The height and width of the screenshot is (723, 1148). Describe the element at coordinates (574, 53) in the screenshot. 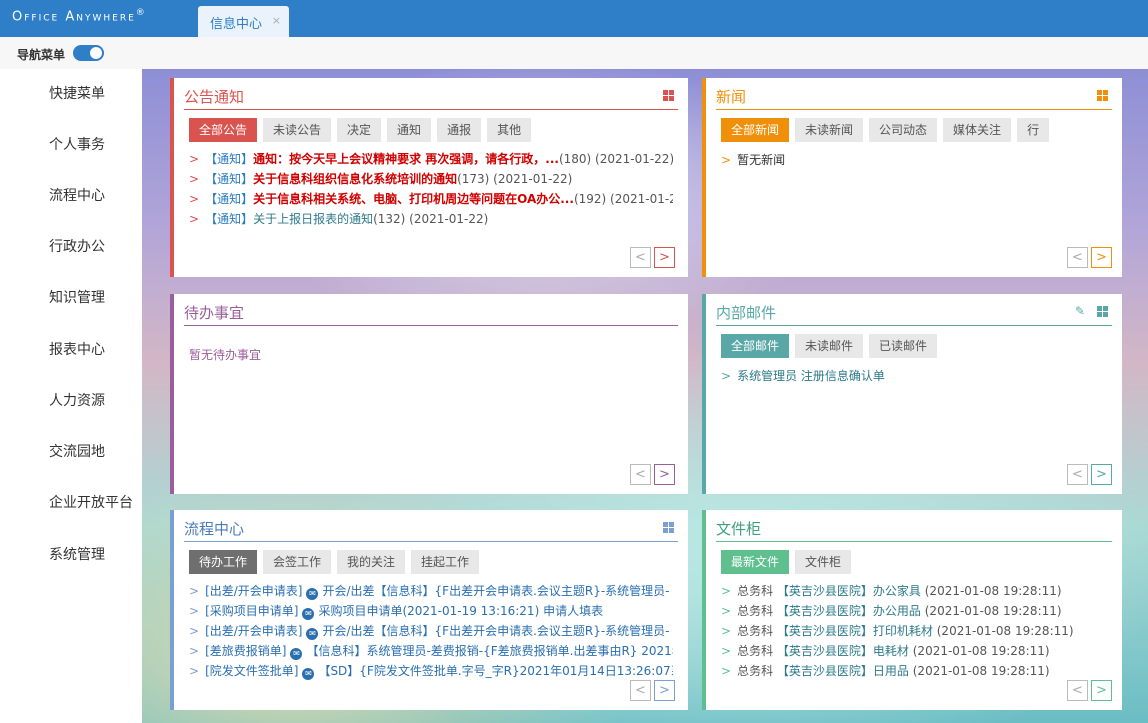

I see `nav-toggle-bar: 导航菜单` at that location.